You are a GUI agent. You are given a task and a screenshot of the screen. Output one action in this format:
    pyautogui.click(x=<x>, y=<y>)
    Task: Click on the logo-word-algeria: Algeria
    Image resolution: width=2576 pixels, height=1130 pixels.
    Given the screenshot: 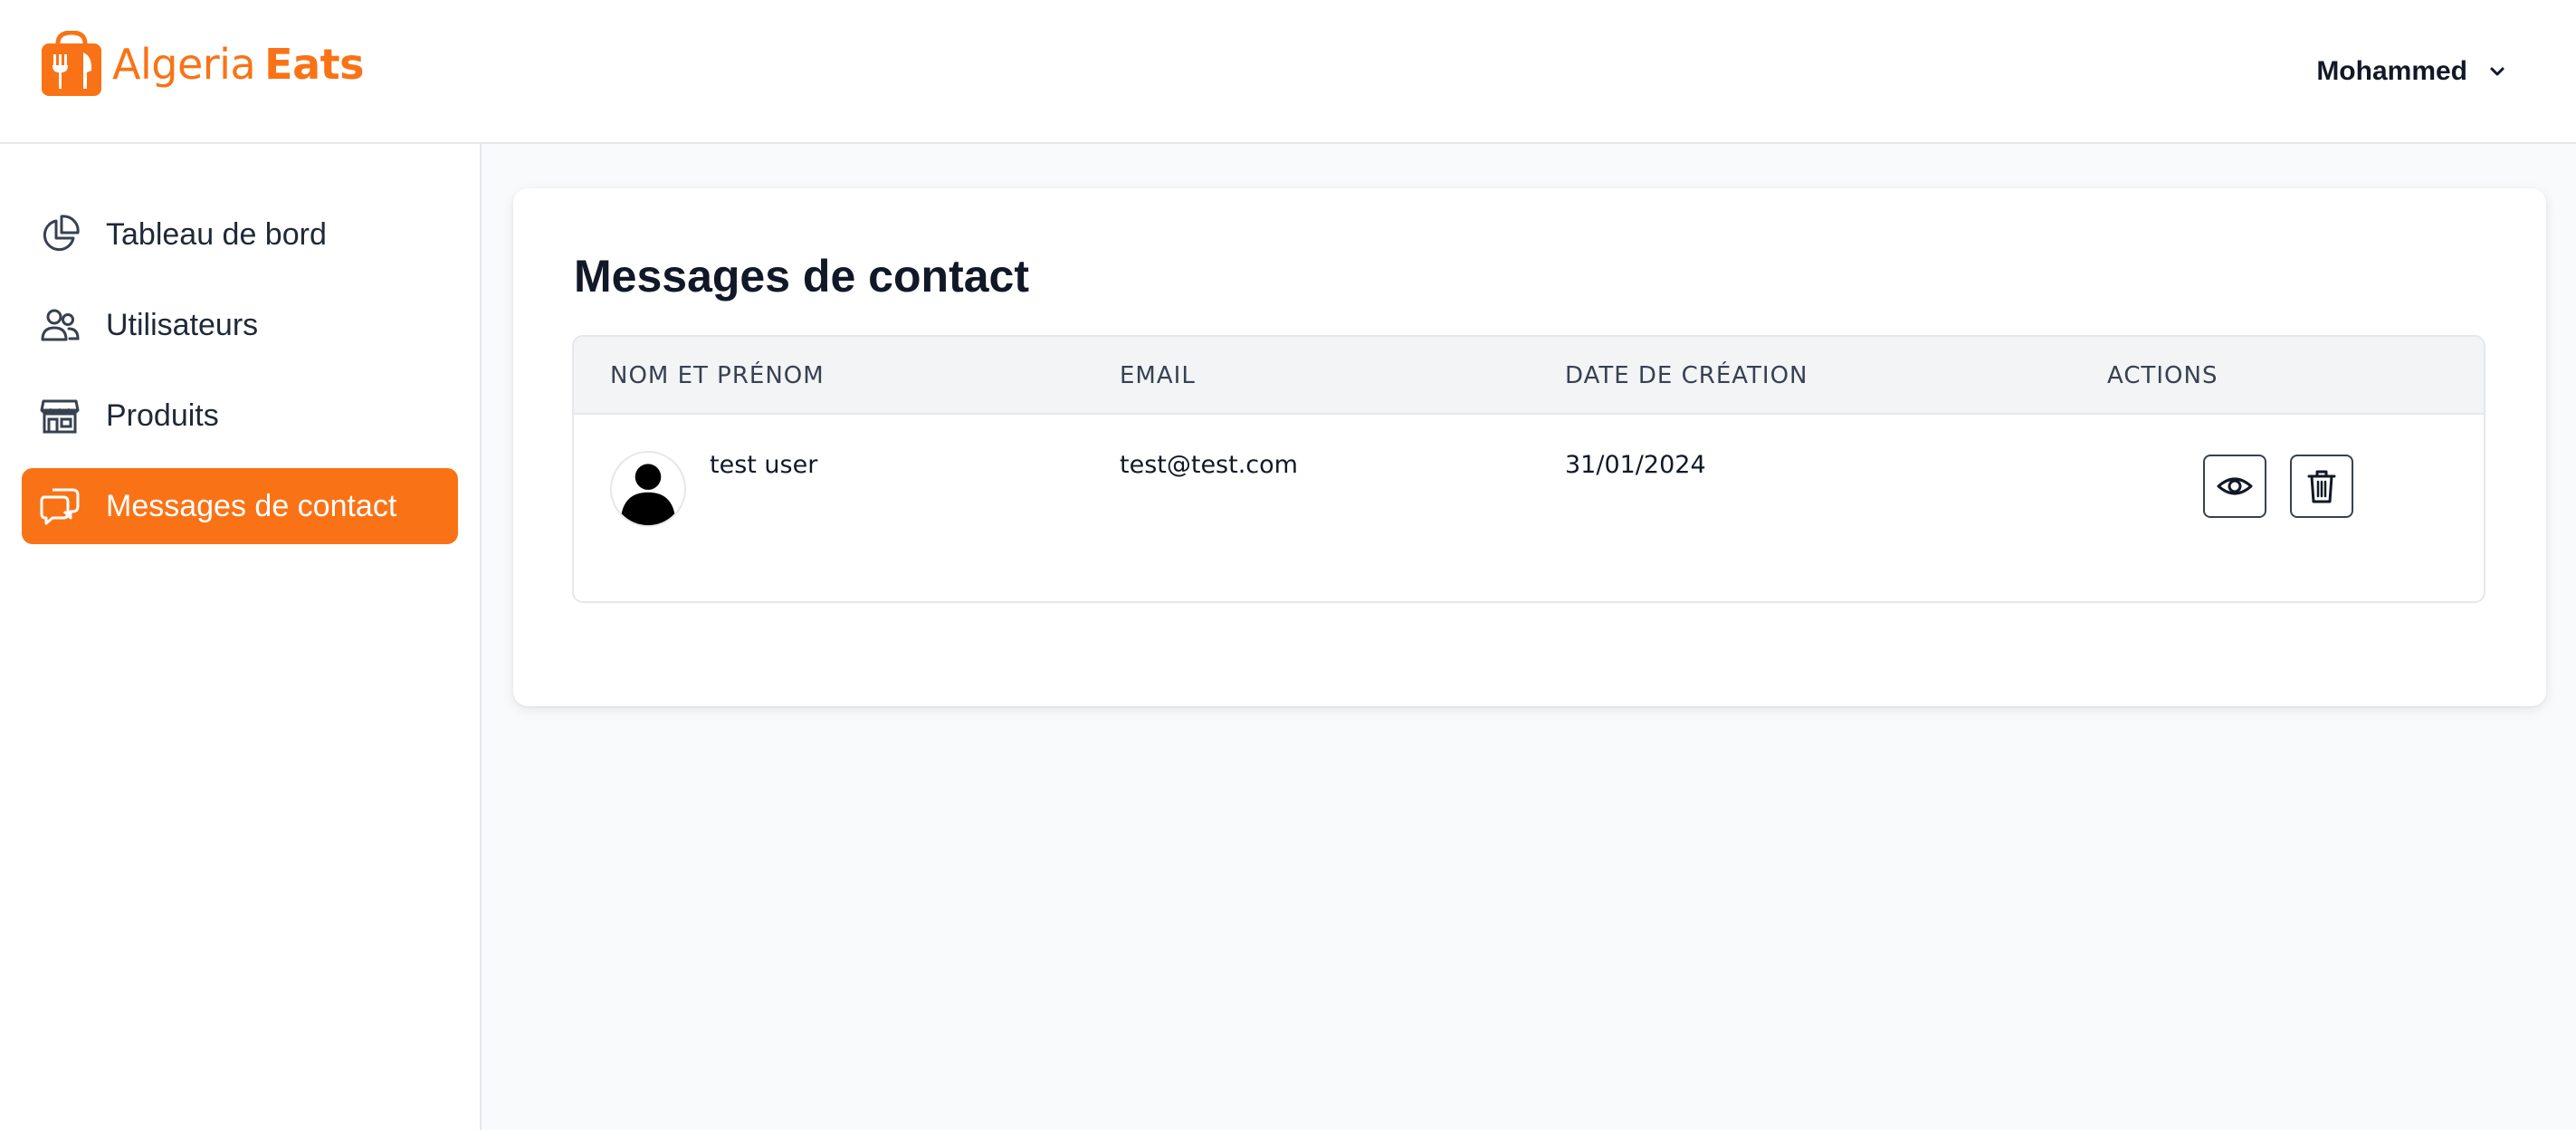 What is the action you would take?
    pyautogui.click(x=184, y=64)
    